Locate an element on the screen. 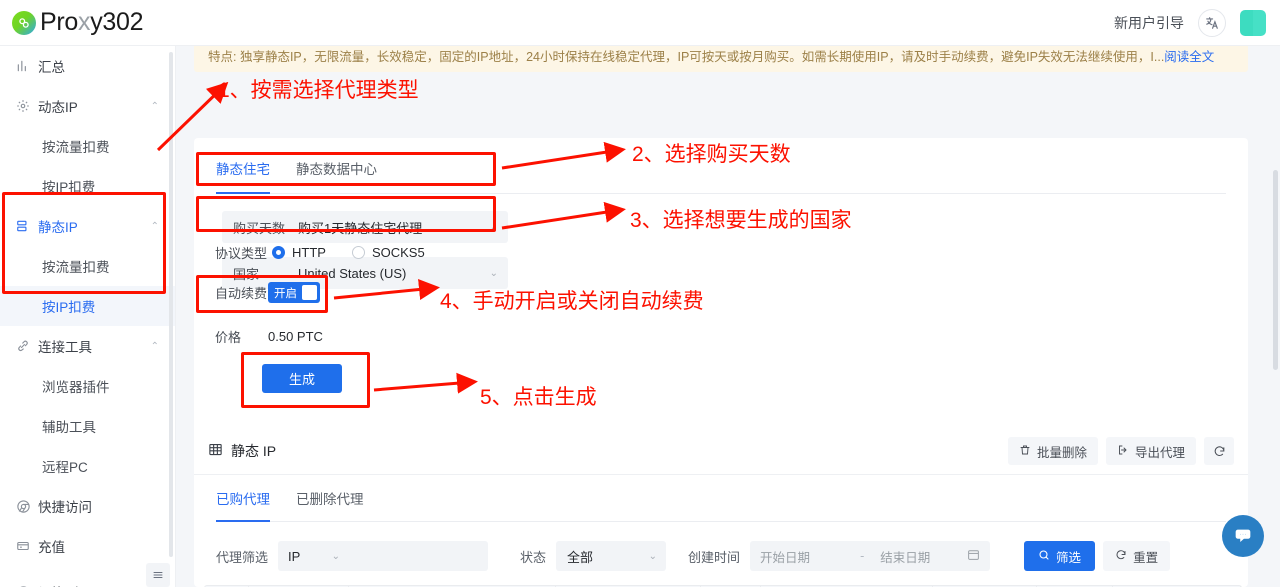  sidebar-item-label: 快捷访问 is located at coordinates (65, 507).